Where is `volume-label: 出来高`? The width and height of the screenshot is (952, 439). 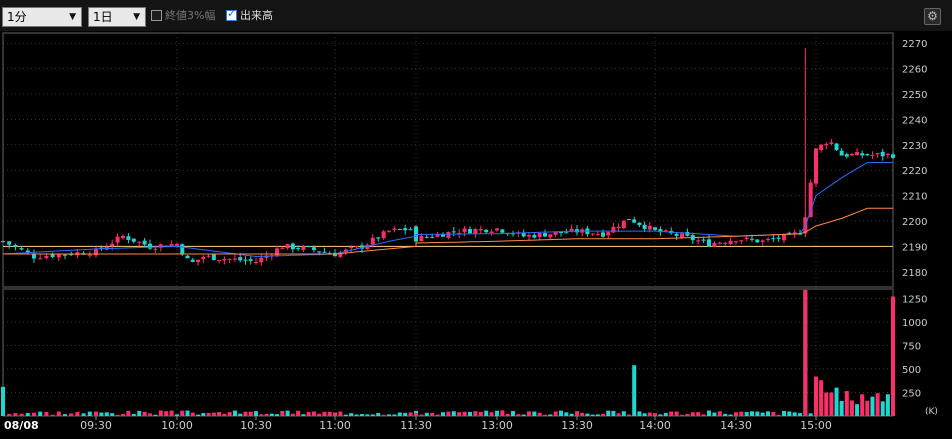 volume-label: 出来高 is located at coordinates (256, 15).